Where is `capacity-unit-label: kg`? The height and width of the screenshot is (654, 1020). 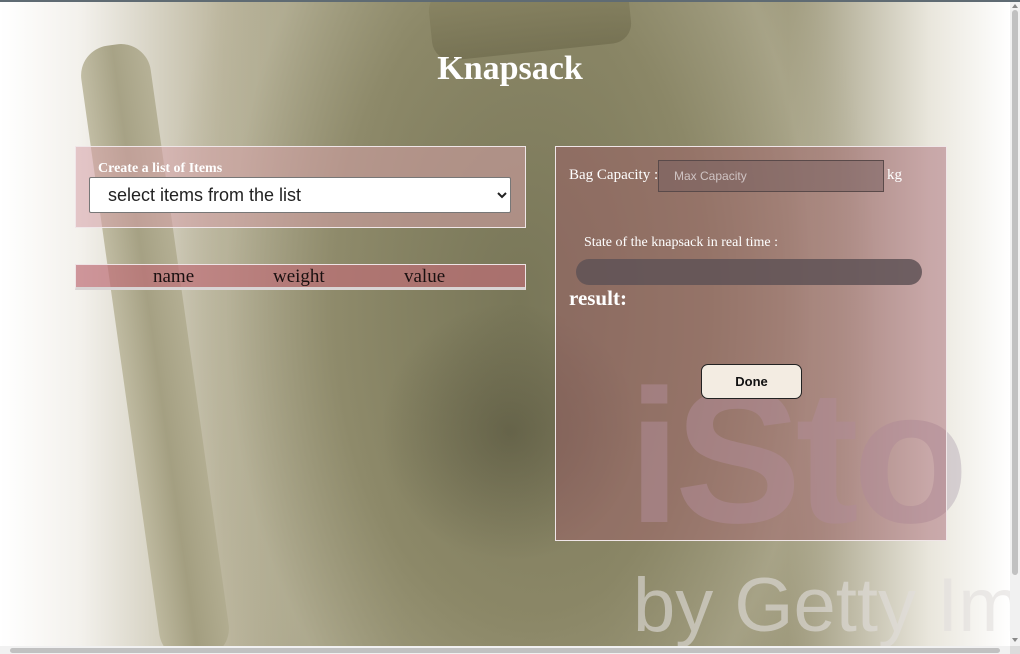
capacity-unit-label: kg is located at coordinates (894, 175).